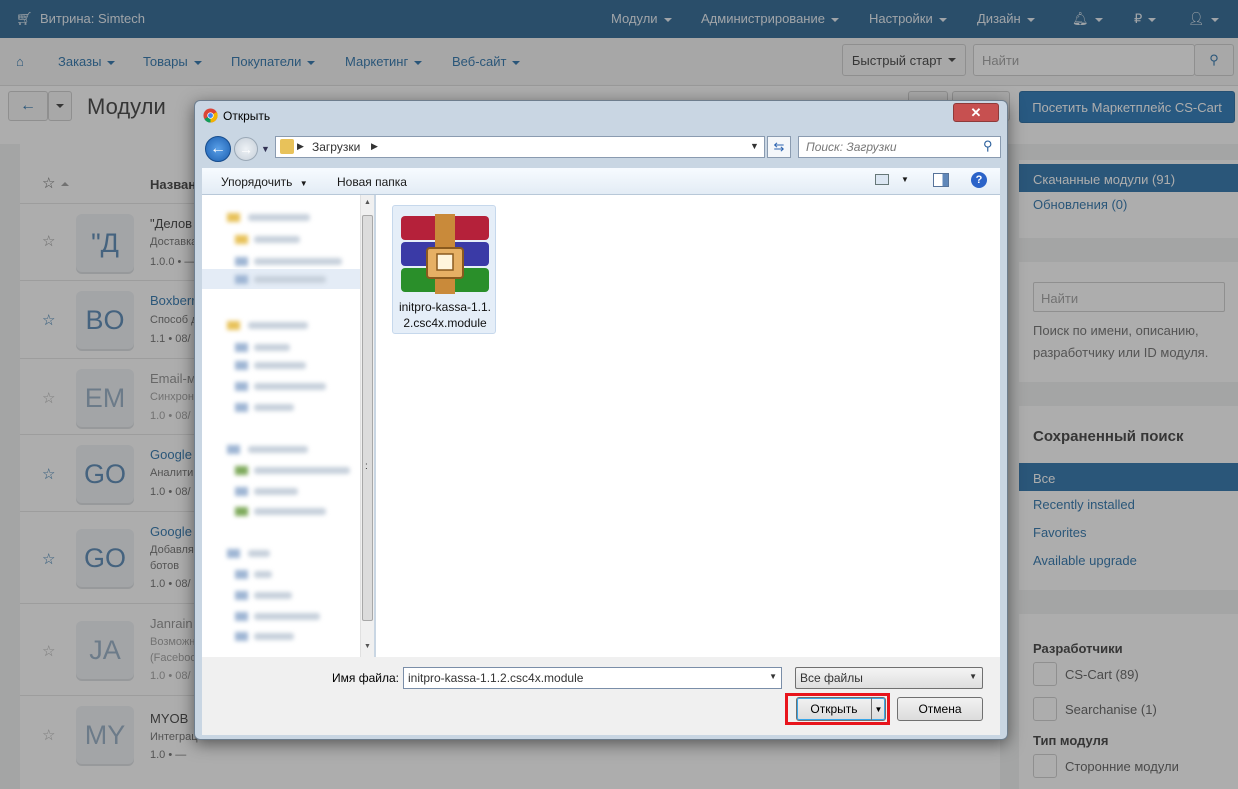 Image resolution: width=1238 pixels, height=789 pixels. Describe the element at coordinates (882, 179) in the screenshot. I see `view-icon` at that location.